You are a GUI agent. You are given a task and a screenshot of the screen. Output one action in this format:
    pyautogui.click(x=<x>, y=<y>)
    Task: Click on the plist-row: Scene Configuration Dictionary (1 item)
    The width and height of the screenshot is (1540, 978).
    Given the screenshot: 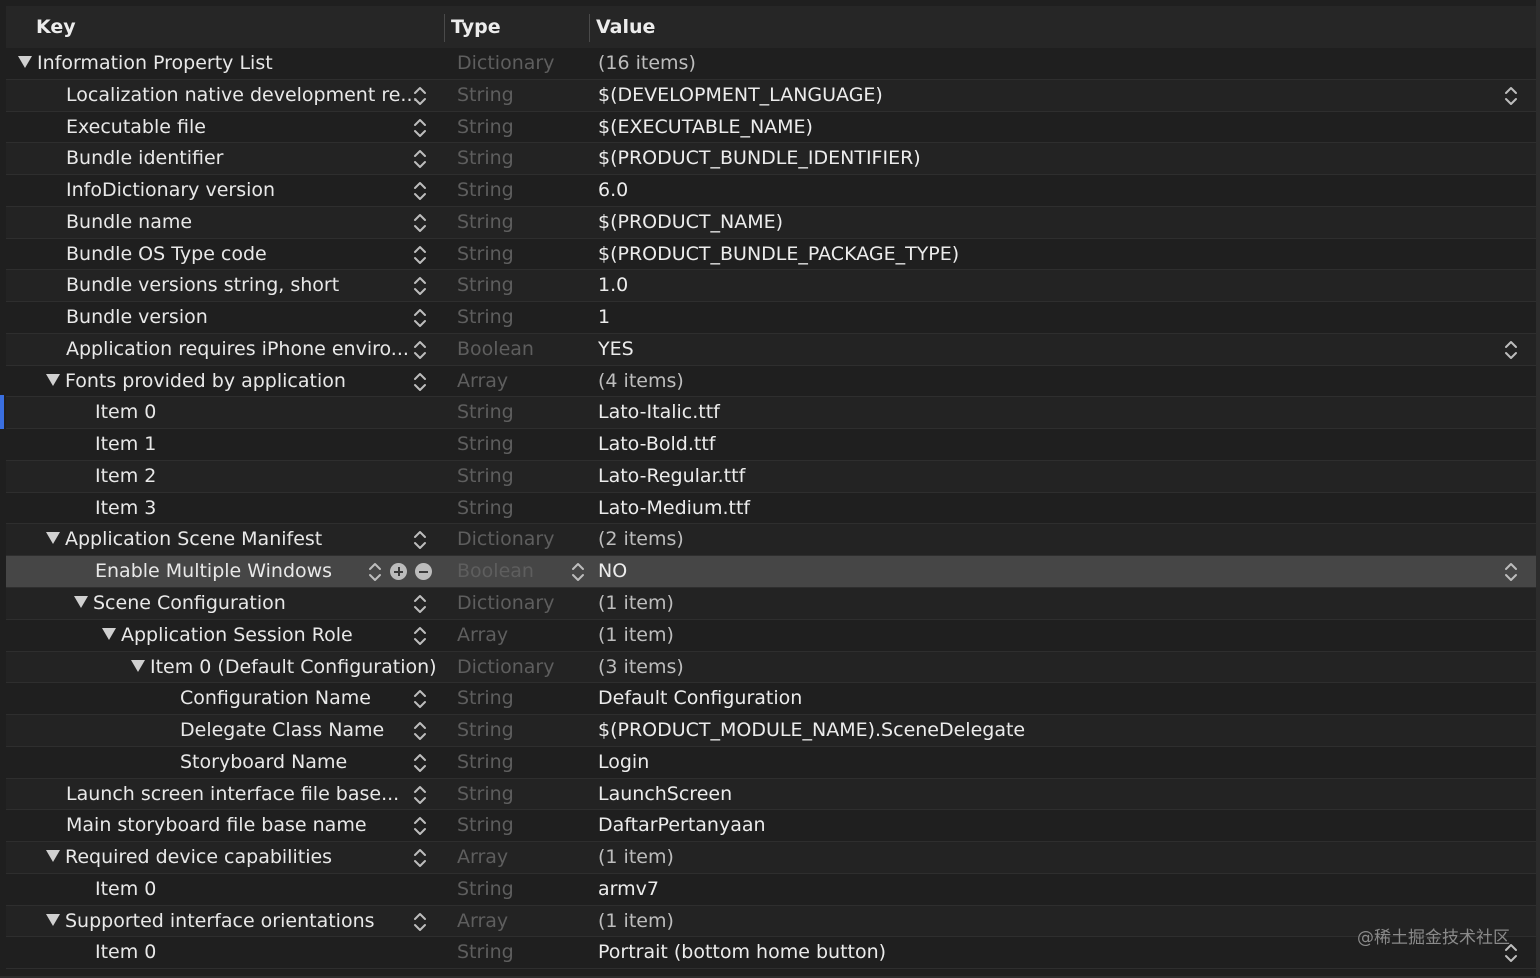 What is the action you would take?
    pyautogui.click(x=771, y=604)
    